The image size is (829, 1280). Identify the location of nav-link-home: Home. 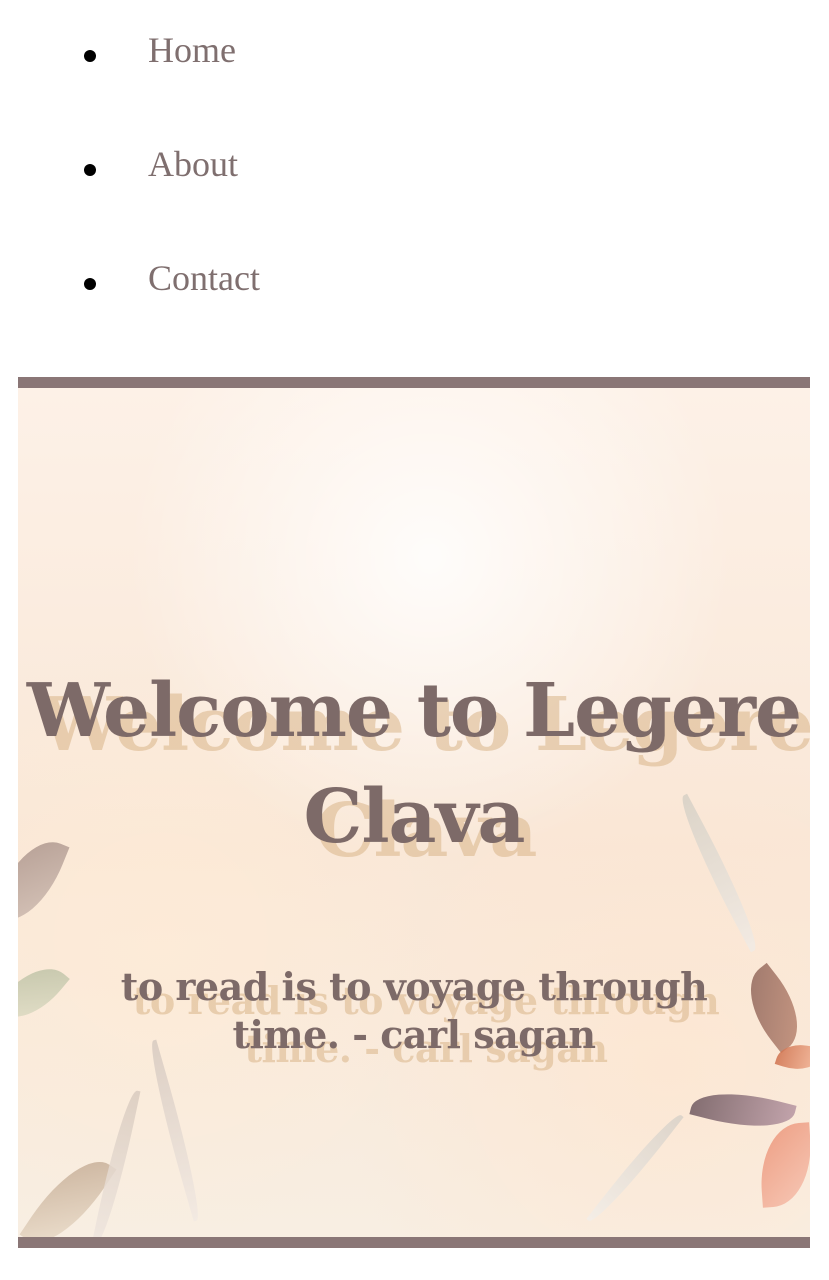
(192, 50).